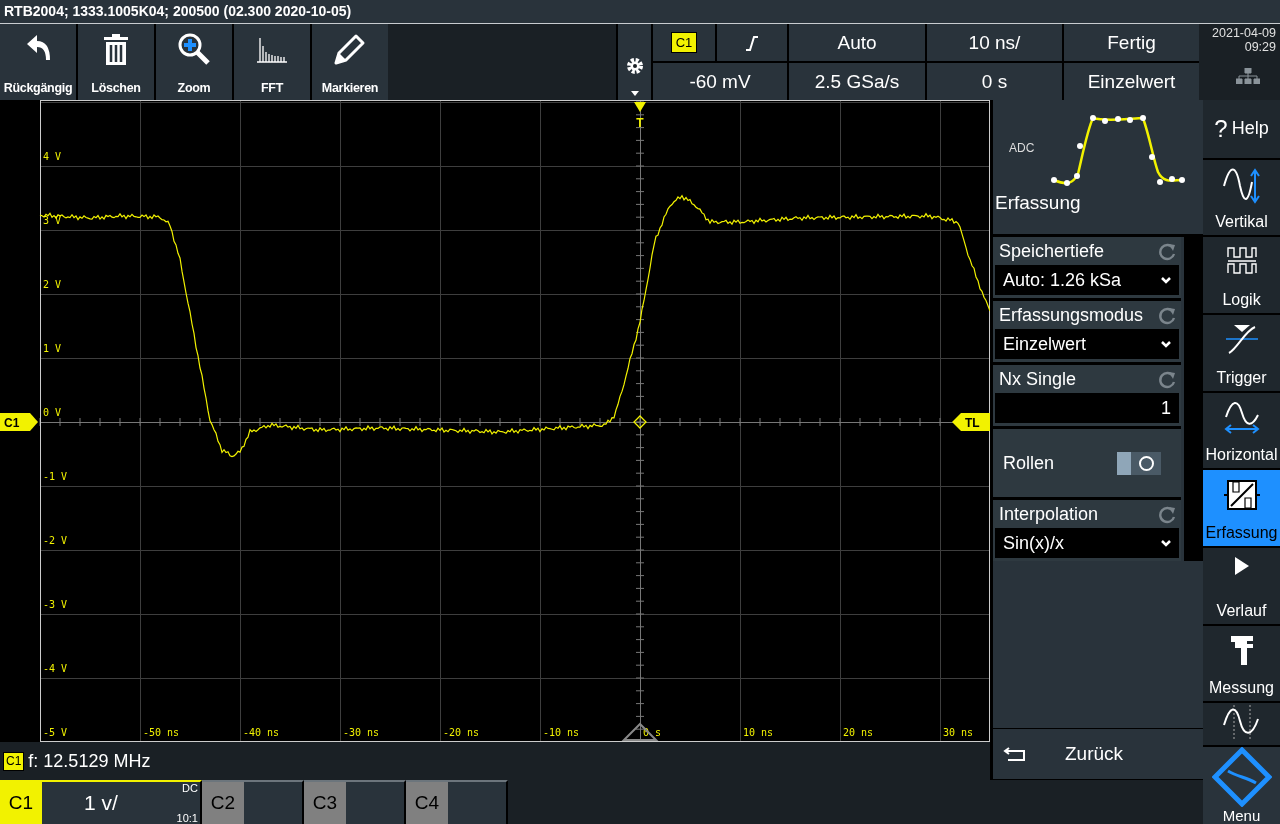 The height and width of the screenshot is (824, 1280). What do you see at coordinates (1139, 463) in the screenshot?
I see `toggle-switch` at bounding box center [1139, 463].